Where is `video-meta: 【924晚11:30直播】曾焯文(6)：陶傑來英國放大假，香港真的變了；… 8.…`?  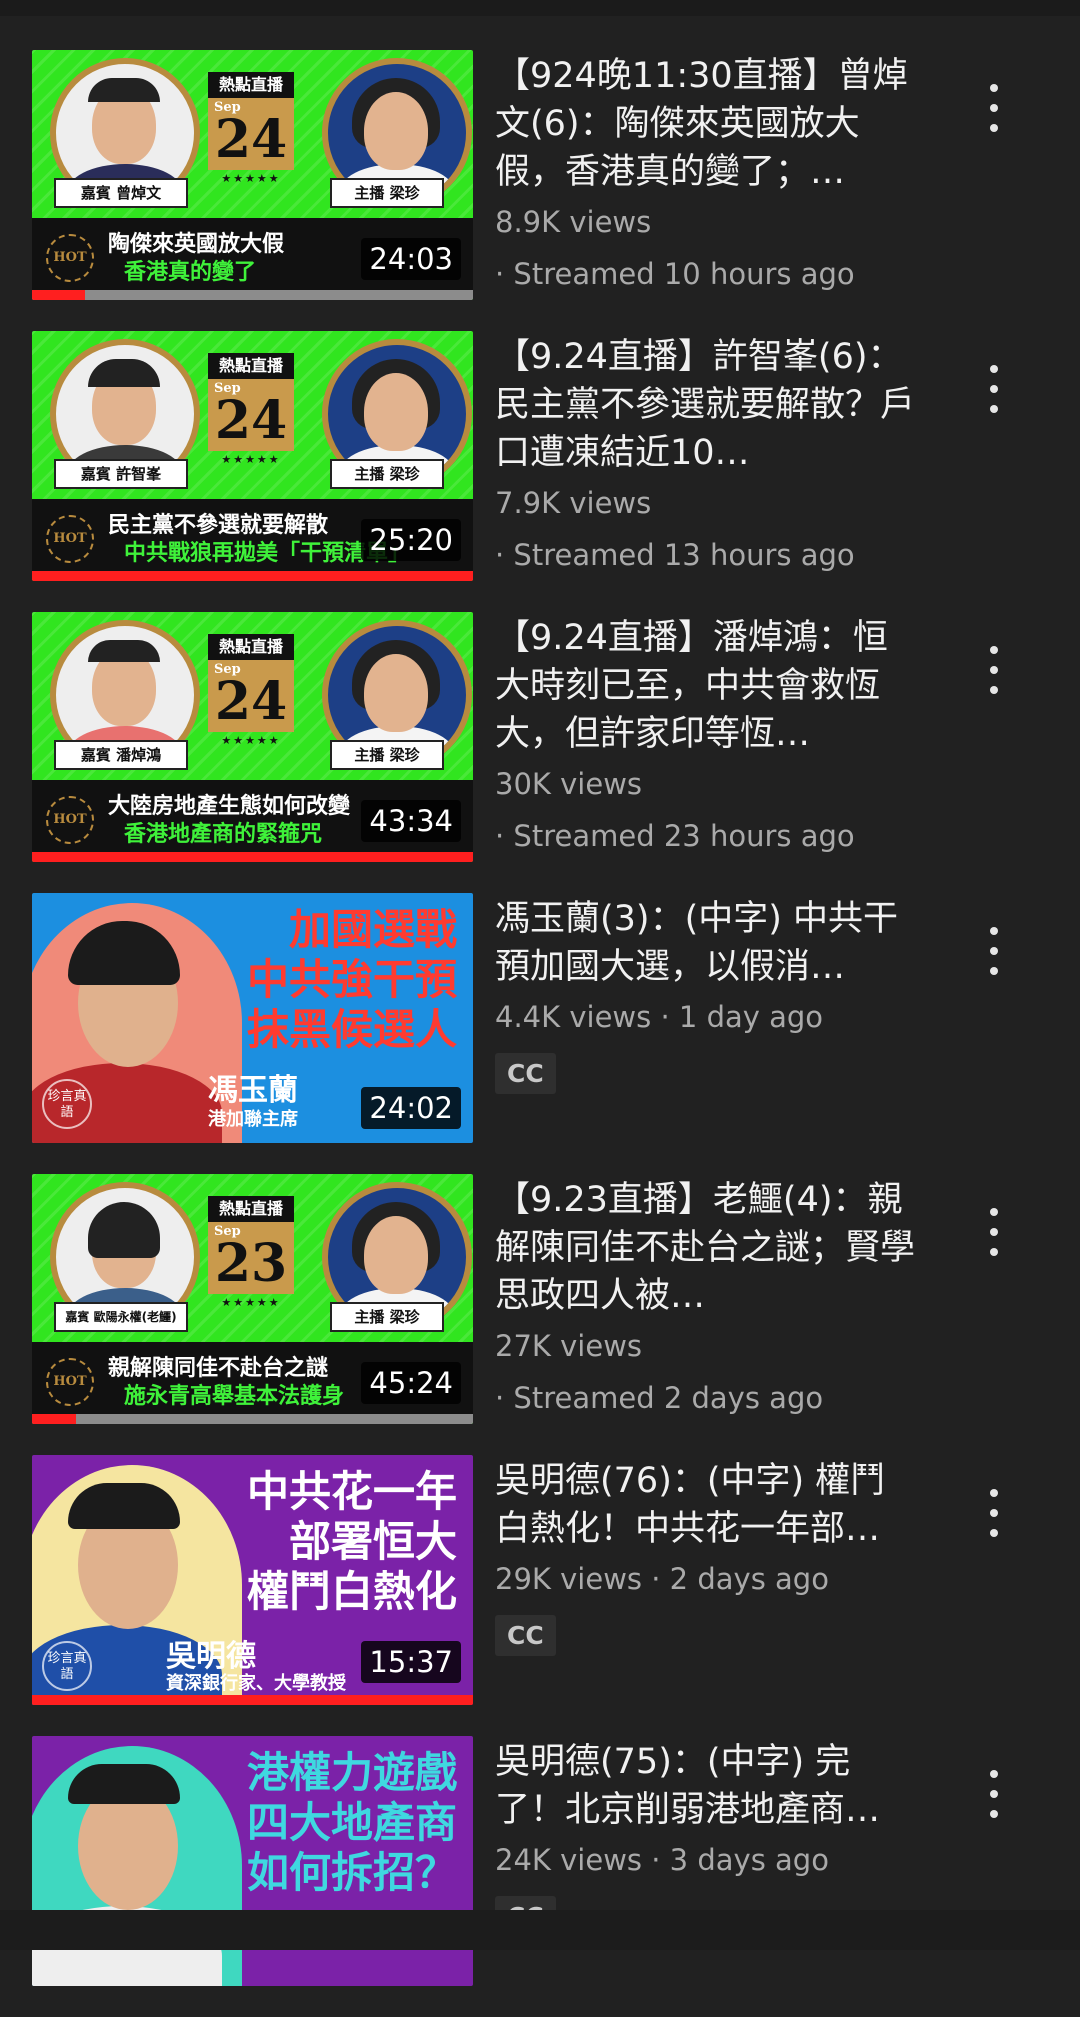
video-meta: 【924晚11:30直播】曾焯文(6)：陶傑來英國放大假，香港真的變了；… 8.… is located at coordinates (705, 173).